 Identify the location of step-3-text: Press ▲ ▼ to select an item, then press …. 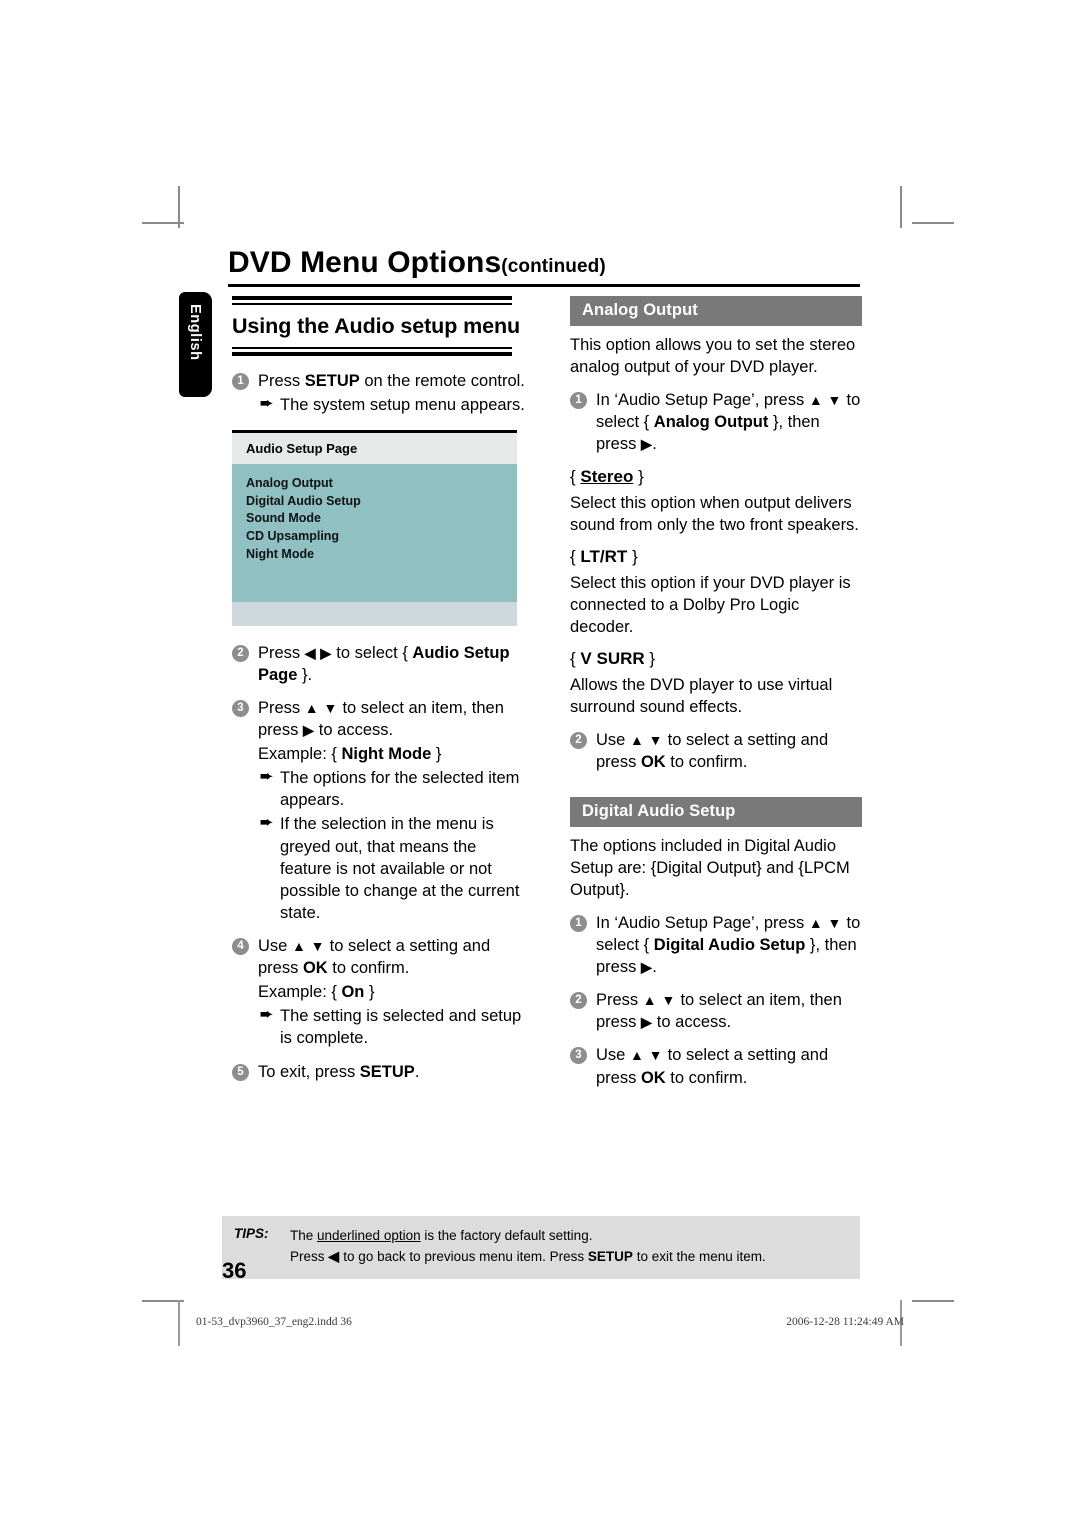
(381, 719).